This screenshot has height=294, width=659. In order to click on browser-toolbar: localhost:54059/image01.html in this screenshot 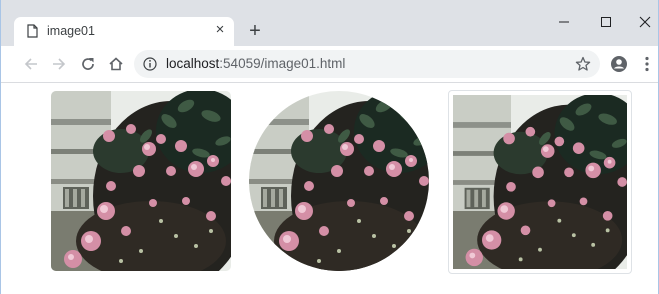, I will do `click(329, 64)`.